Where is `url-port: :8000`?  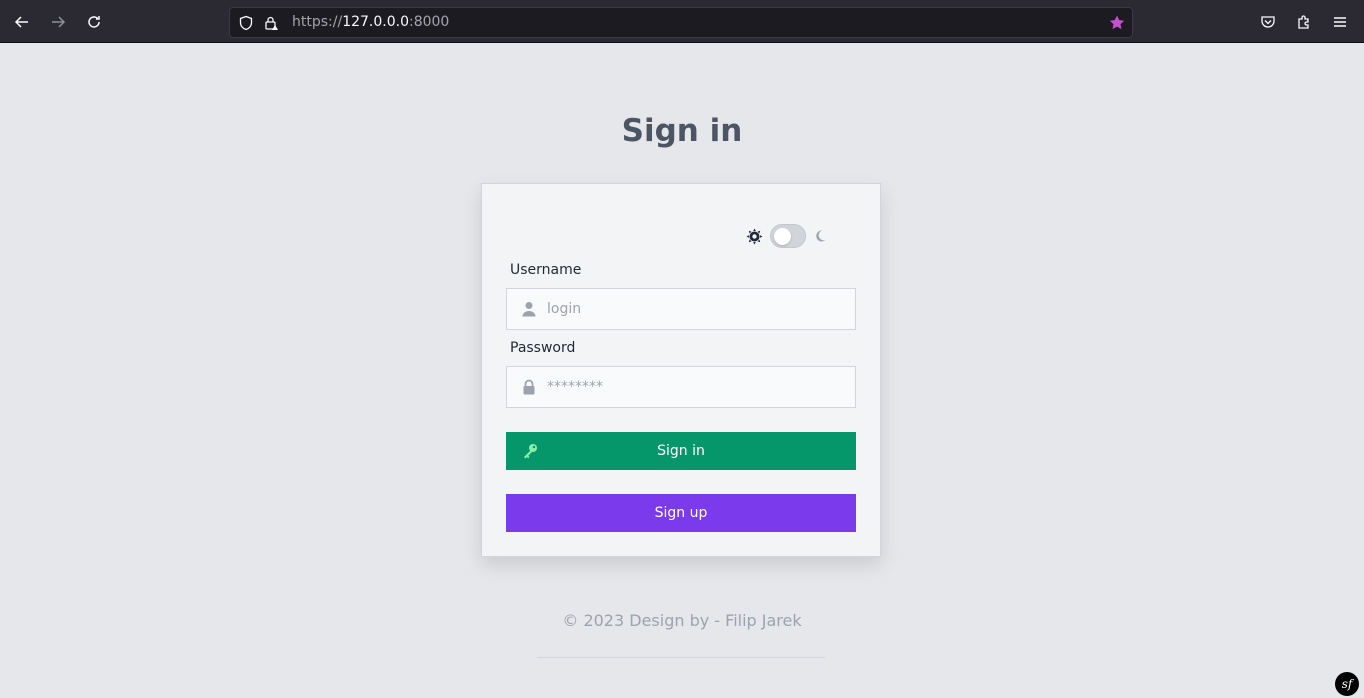
url-port: :8000 is located at coordinates (429, 22).